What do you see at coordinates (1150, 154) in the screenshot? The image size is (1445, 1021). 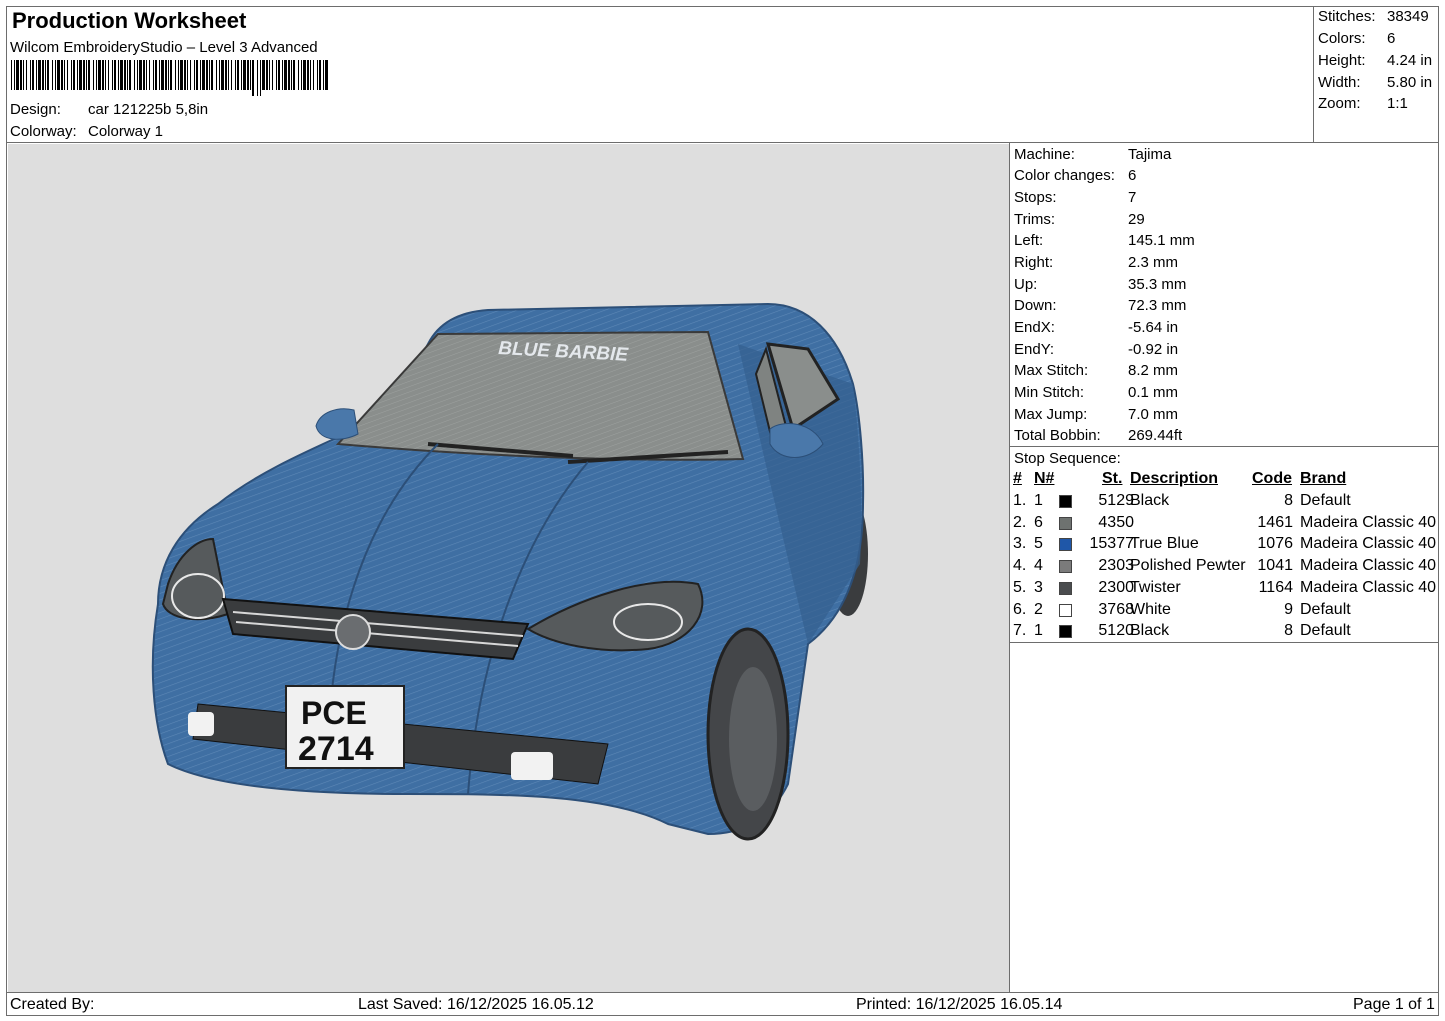 I see `info-value: Tajima` at bounding box center [1150, 154].